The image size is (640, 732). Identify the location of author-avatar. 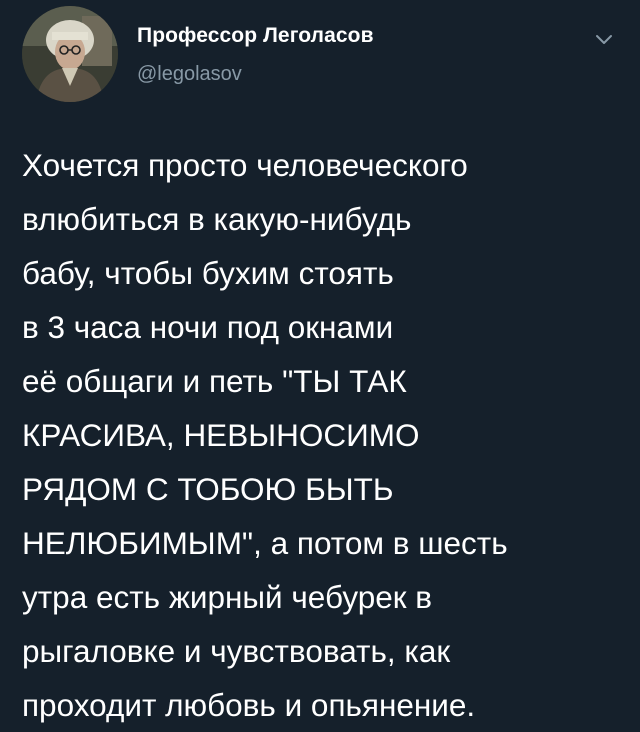
(70, 54).